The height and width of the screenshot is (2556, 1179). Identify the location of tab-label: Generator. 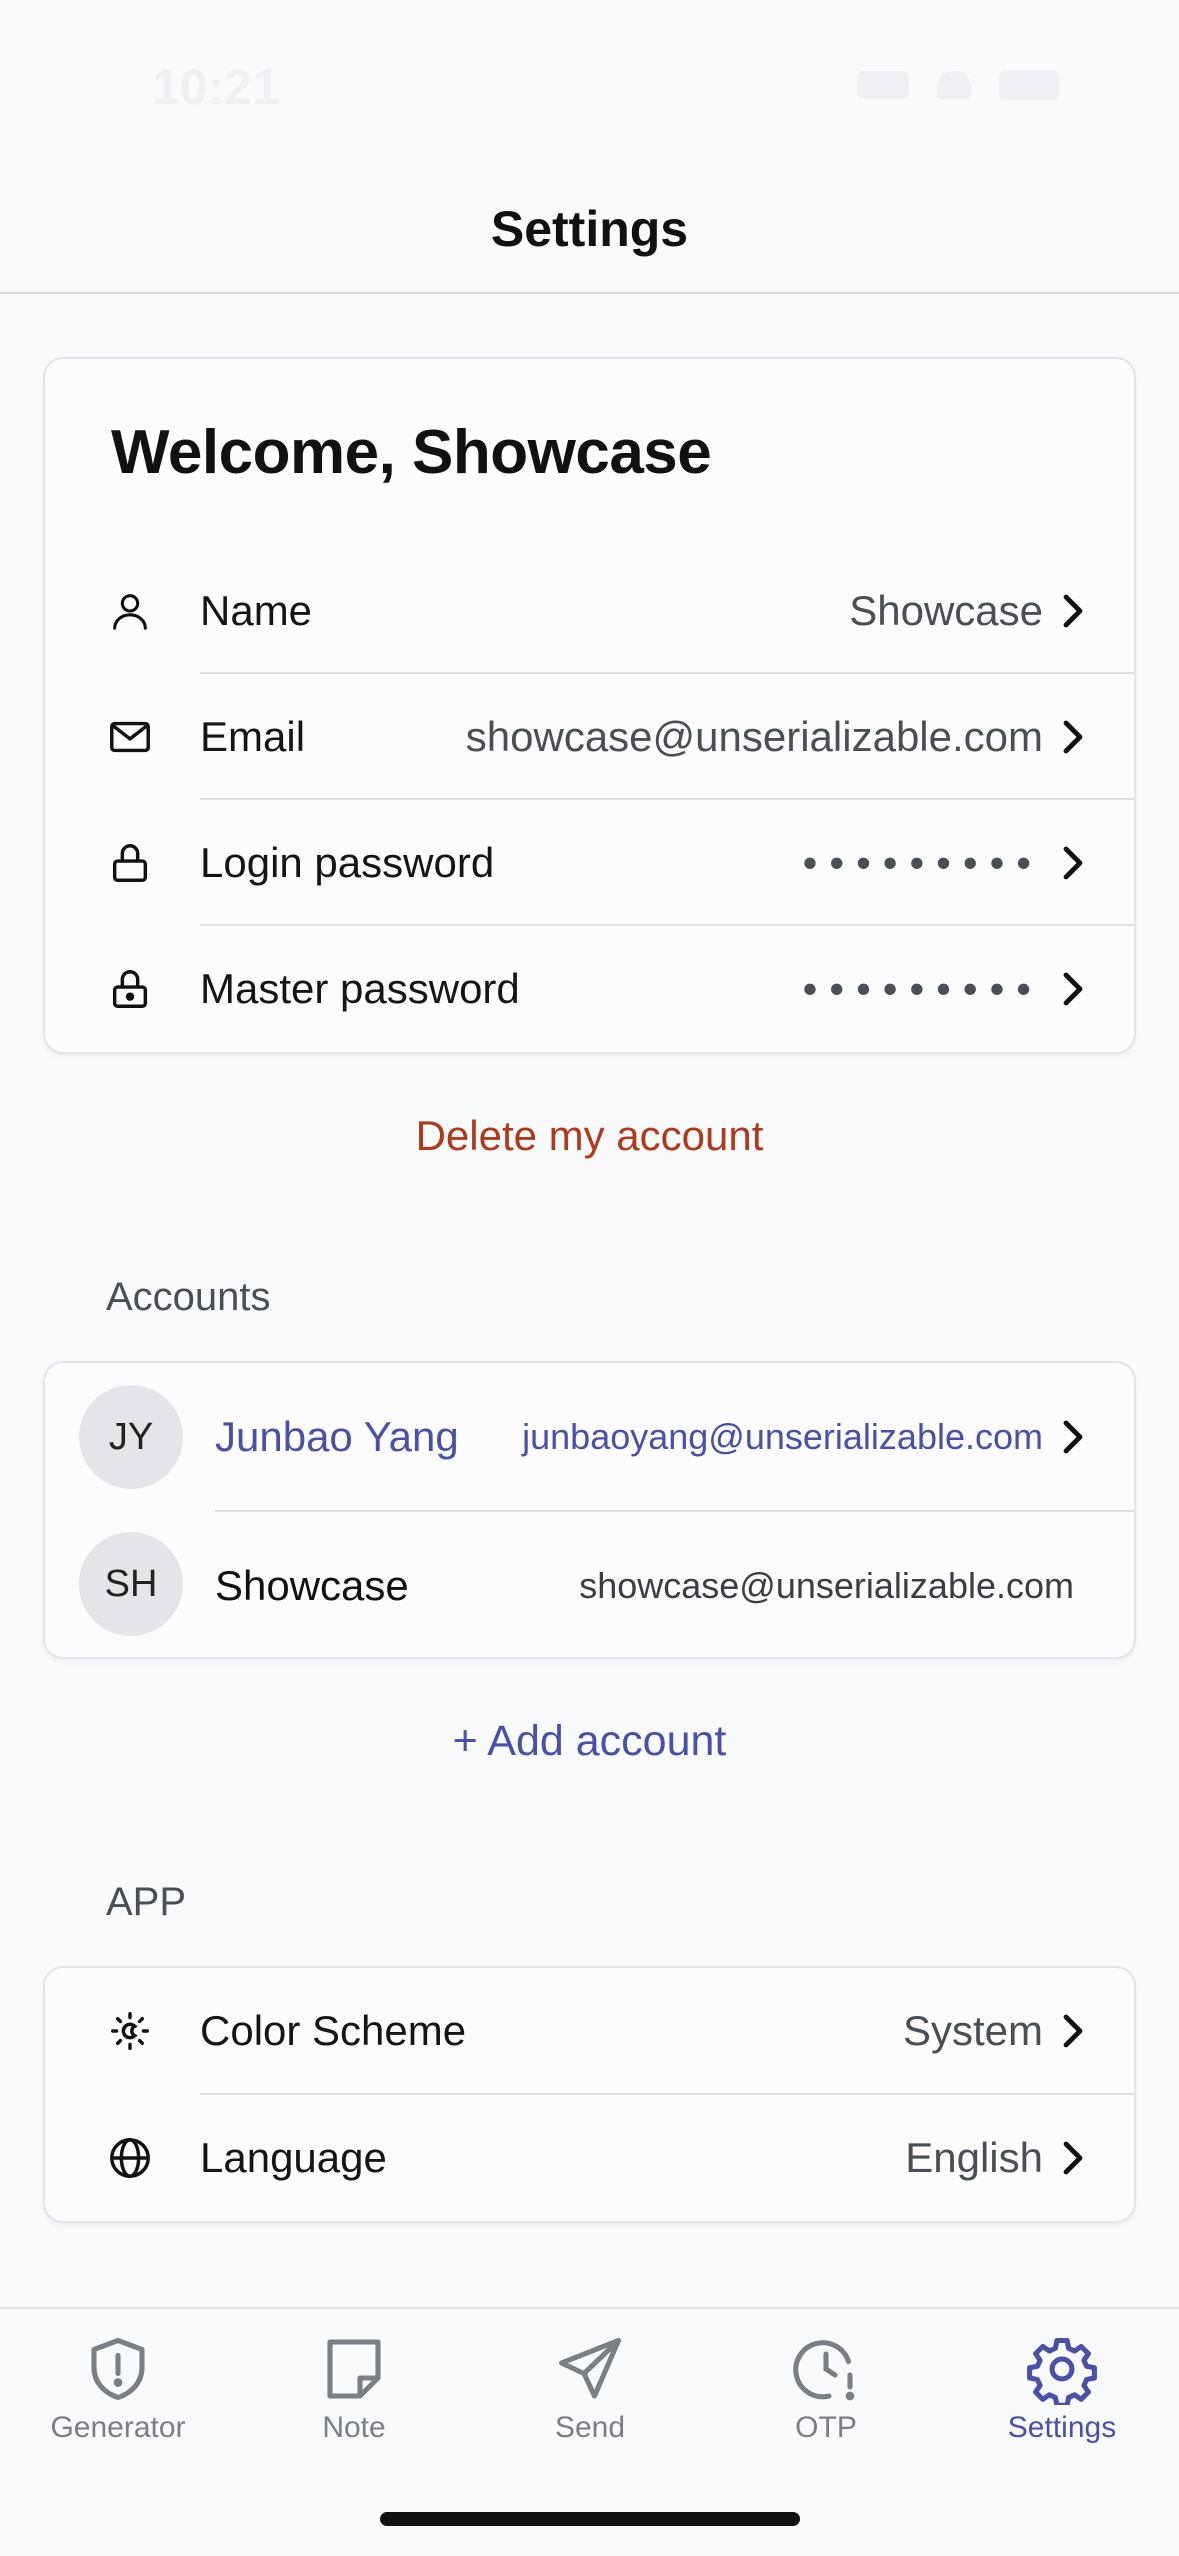
(118, 2427).